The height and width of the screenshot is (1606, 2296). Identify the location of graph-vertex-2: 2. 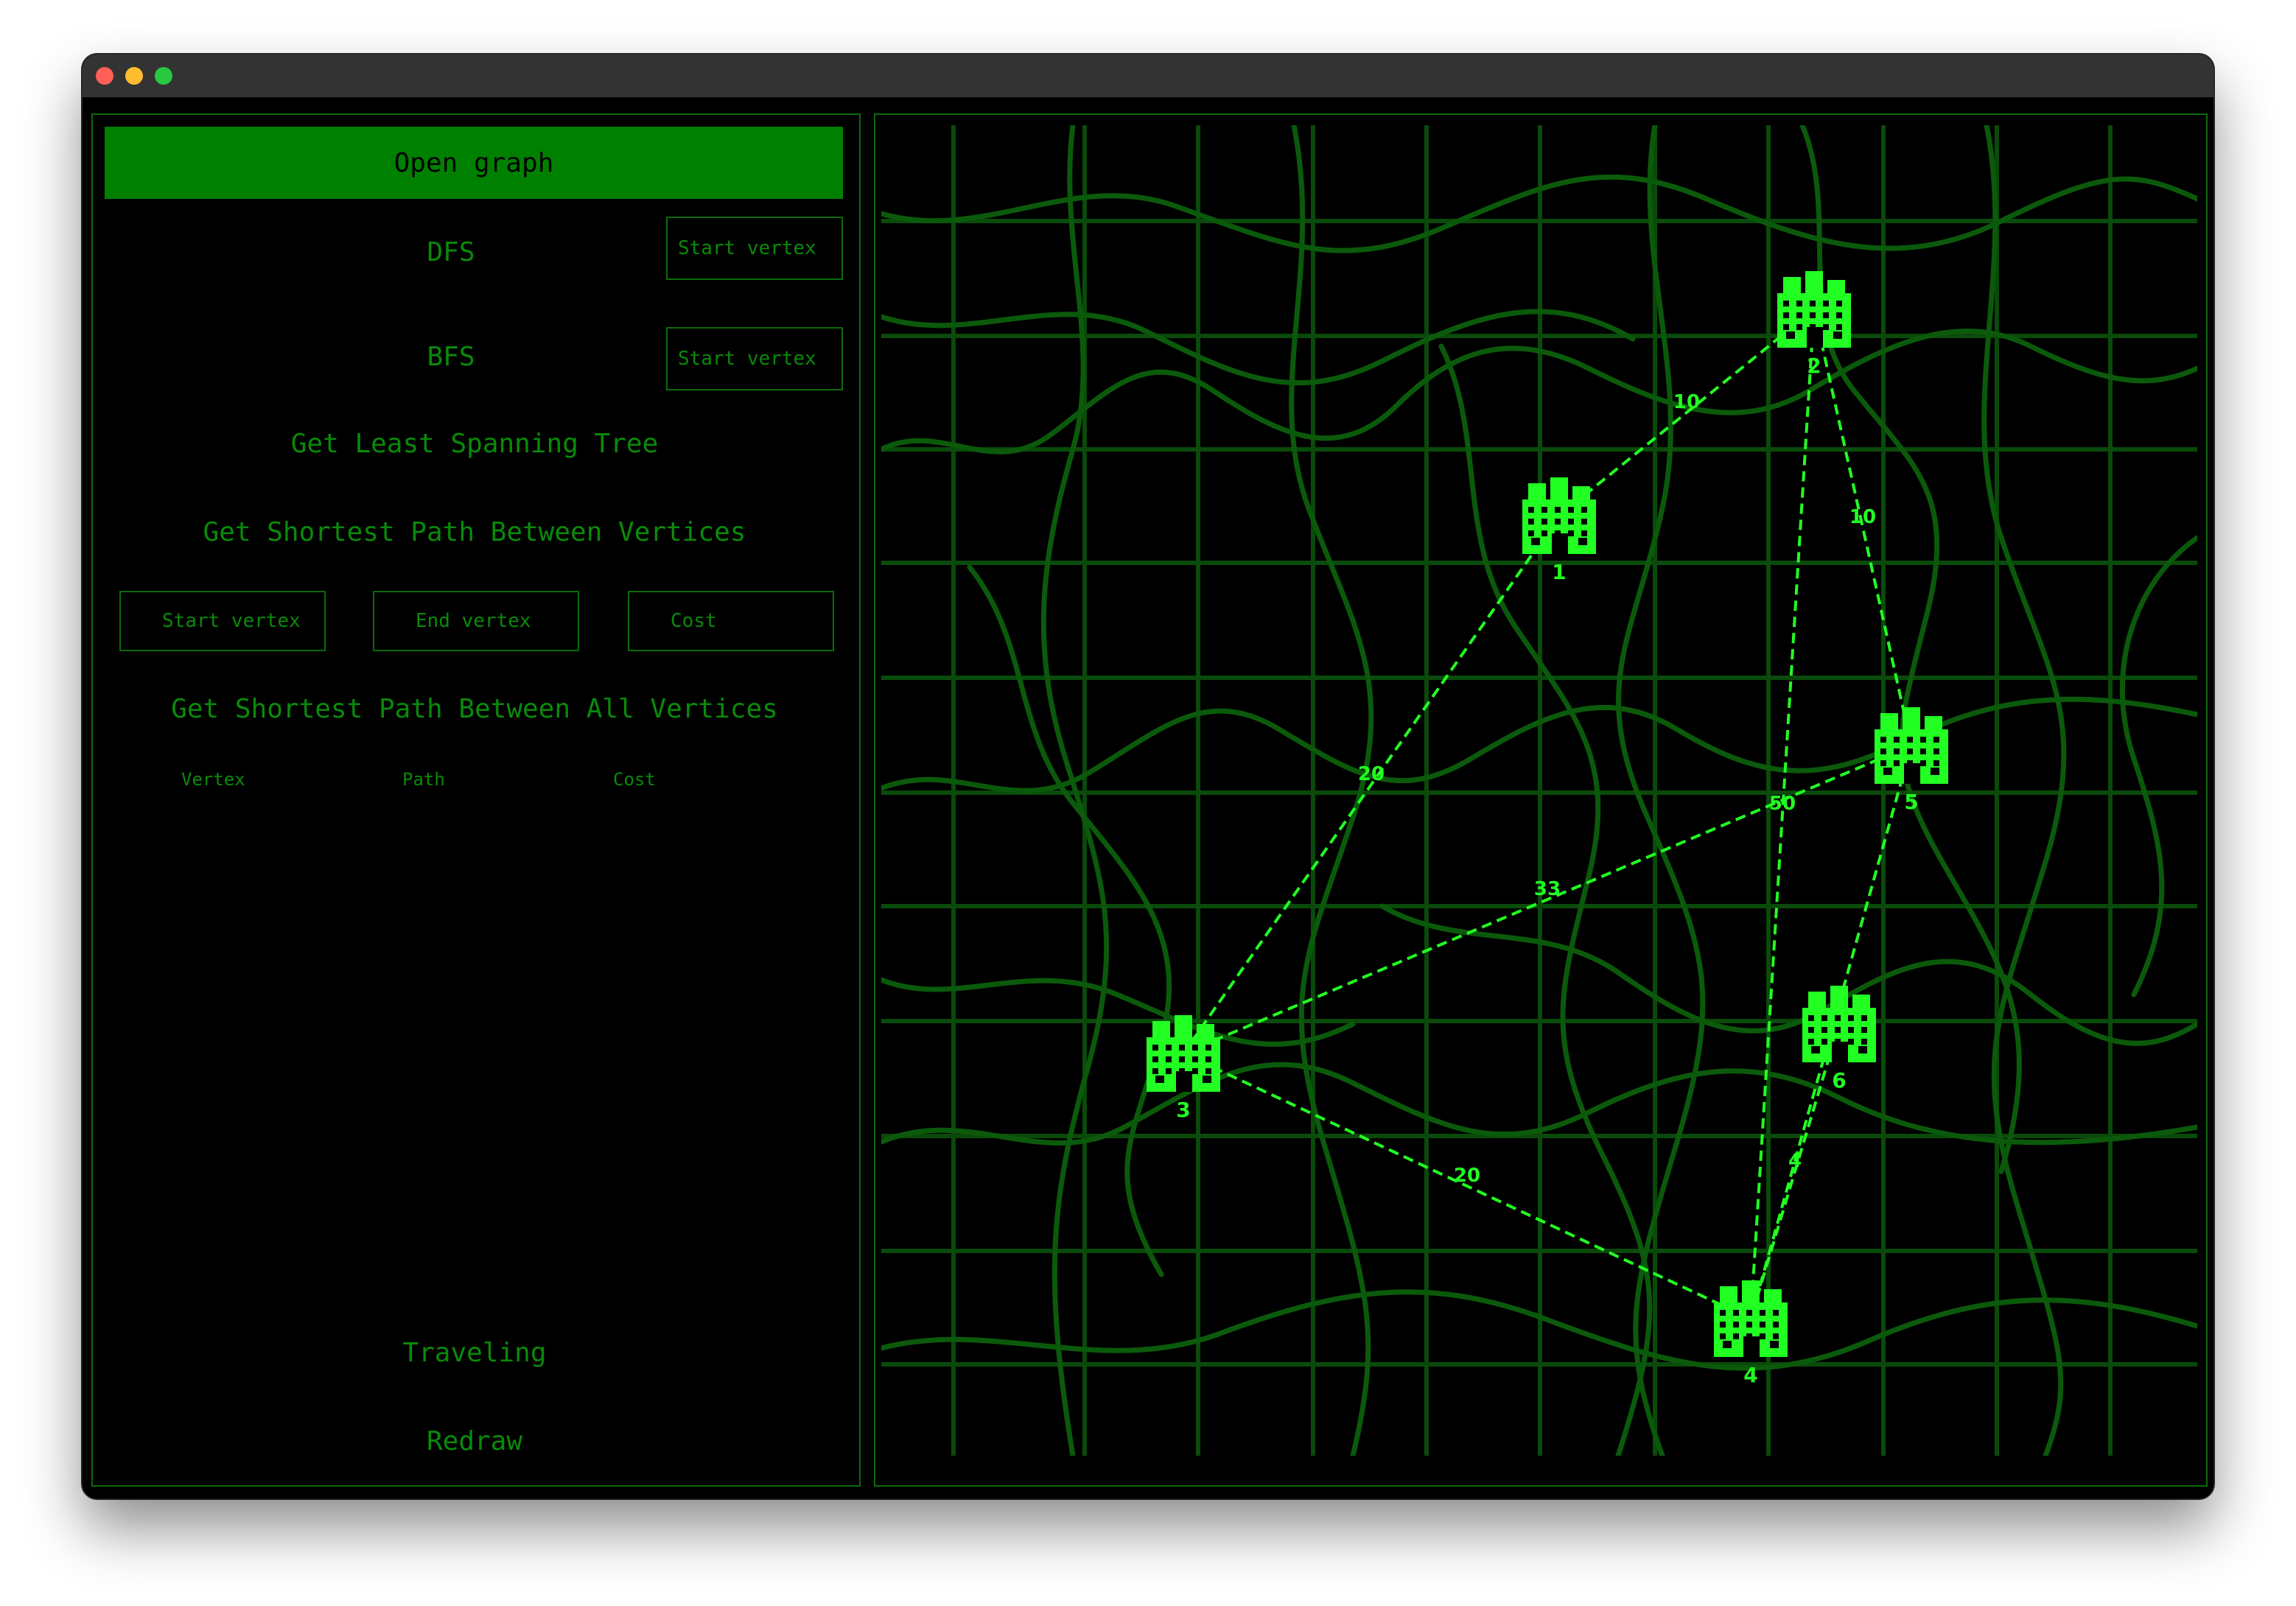
(1814, 324).